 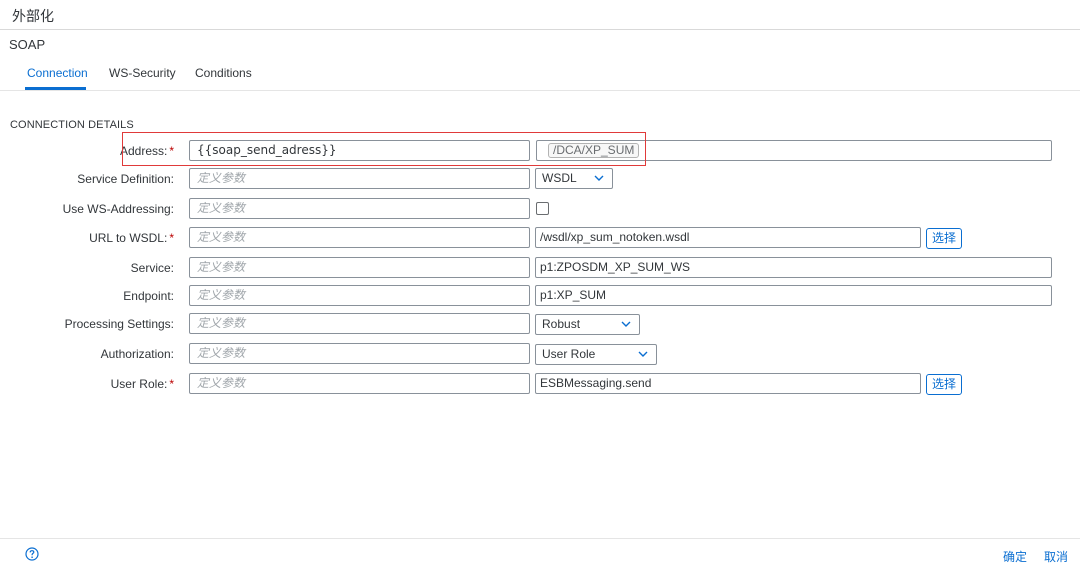 I want to click on processing-settings-select: Robust, so click(x=587, y=324).